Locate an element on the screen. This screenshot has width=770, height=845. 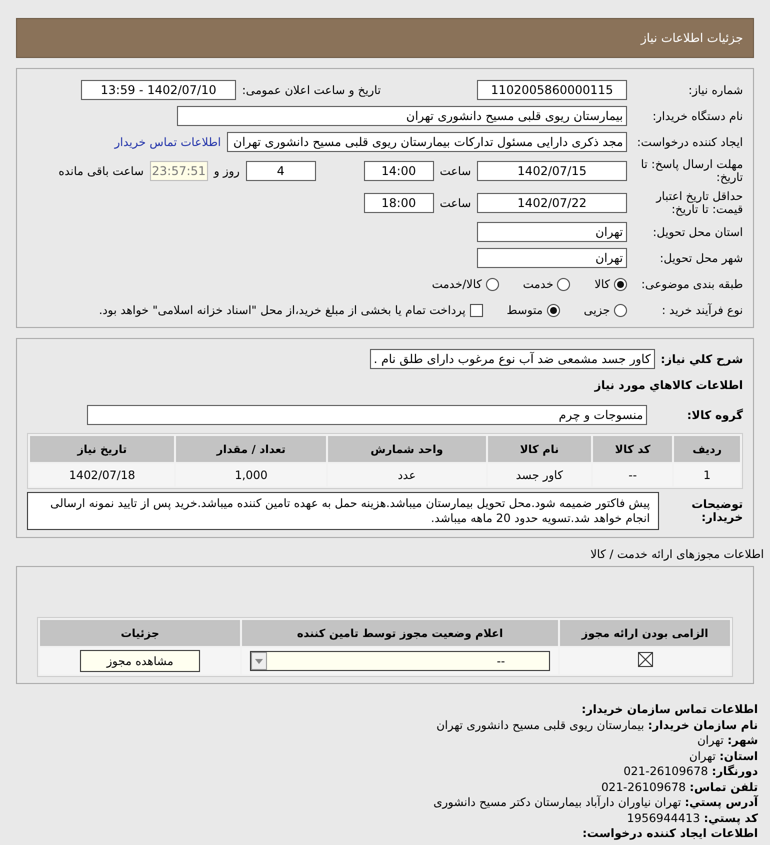
contact-line: آدرس پستي: تهران نیاوران دارآباد بیمارستان دکتر مسیح دانشوری is located at coordinates (595, 802).